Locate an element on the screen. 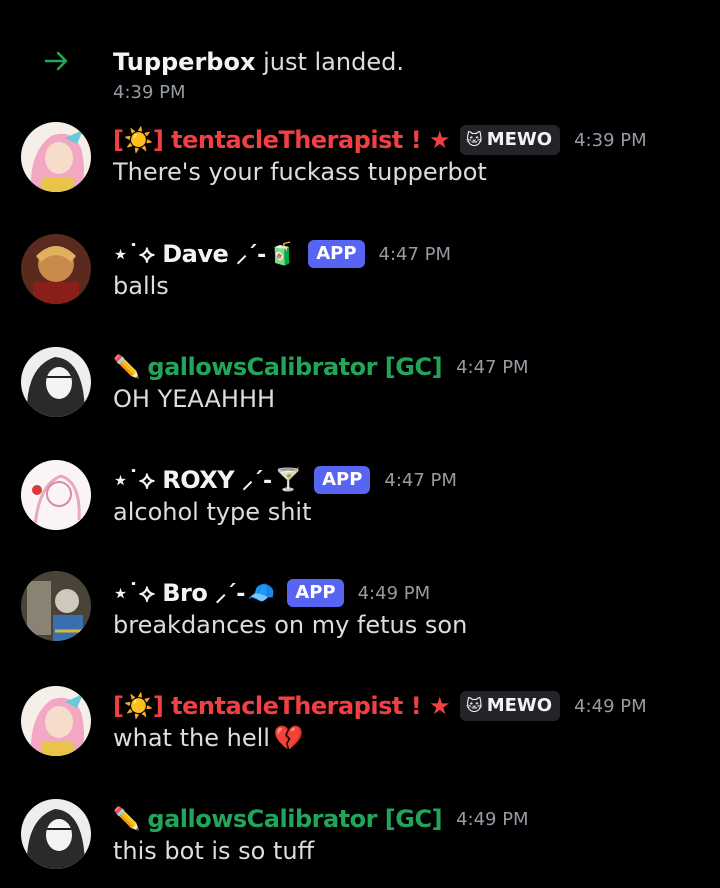 The image size is (720, 888). message-header: ⋆˙⟡ Bro ⸝ˊ- 🧢 APP 4:49 PM is located at coordinates (271, 593).